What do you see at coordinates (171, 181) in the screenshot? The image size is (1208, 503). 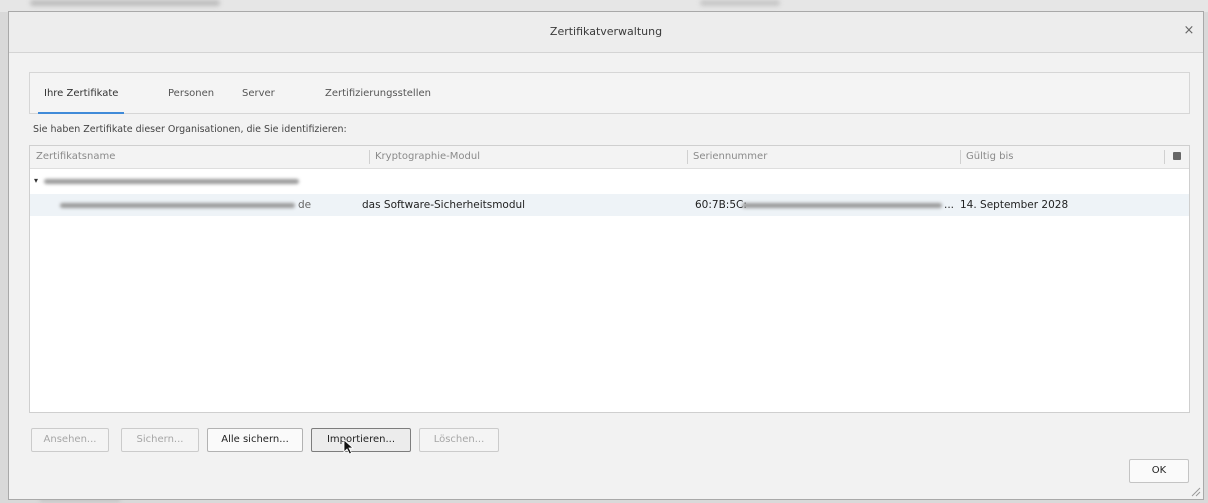 I see `redacted-organization-name` at bounding box center [171, 181].